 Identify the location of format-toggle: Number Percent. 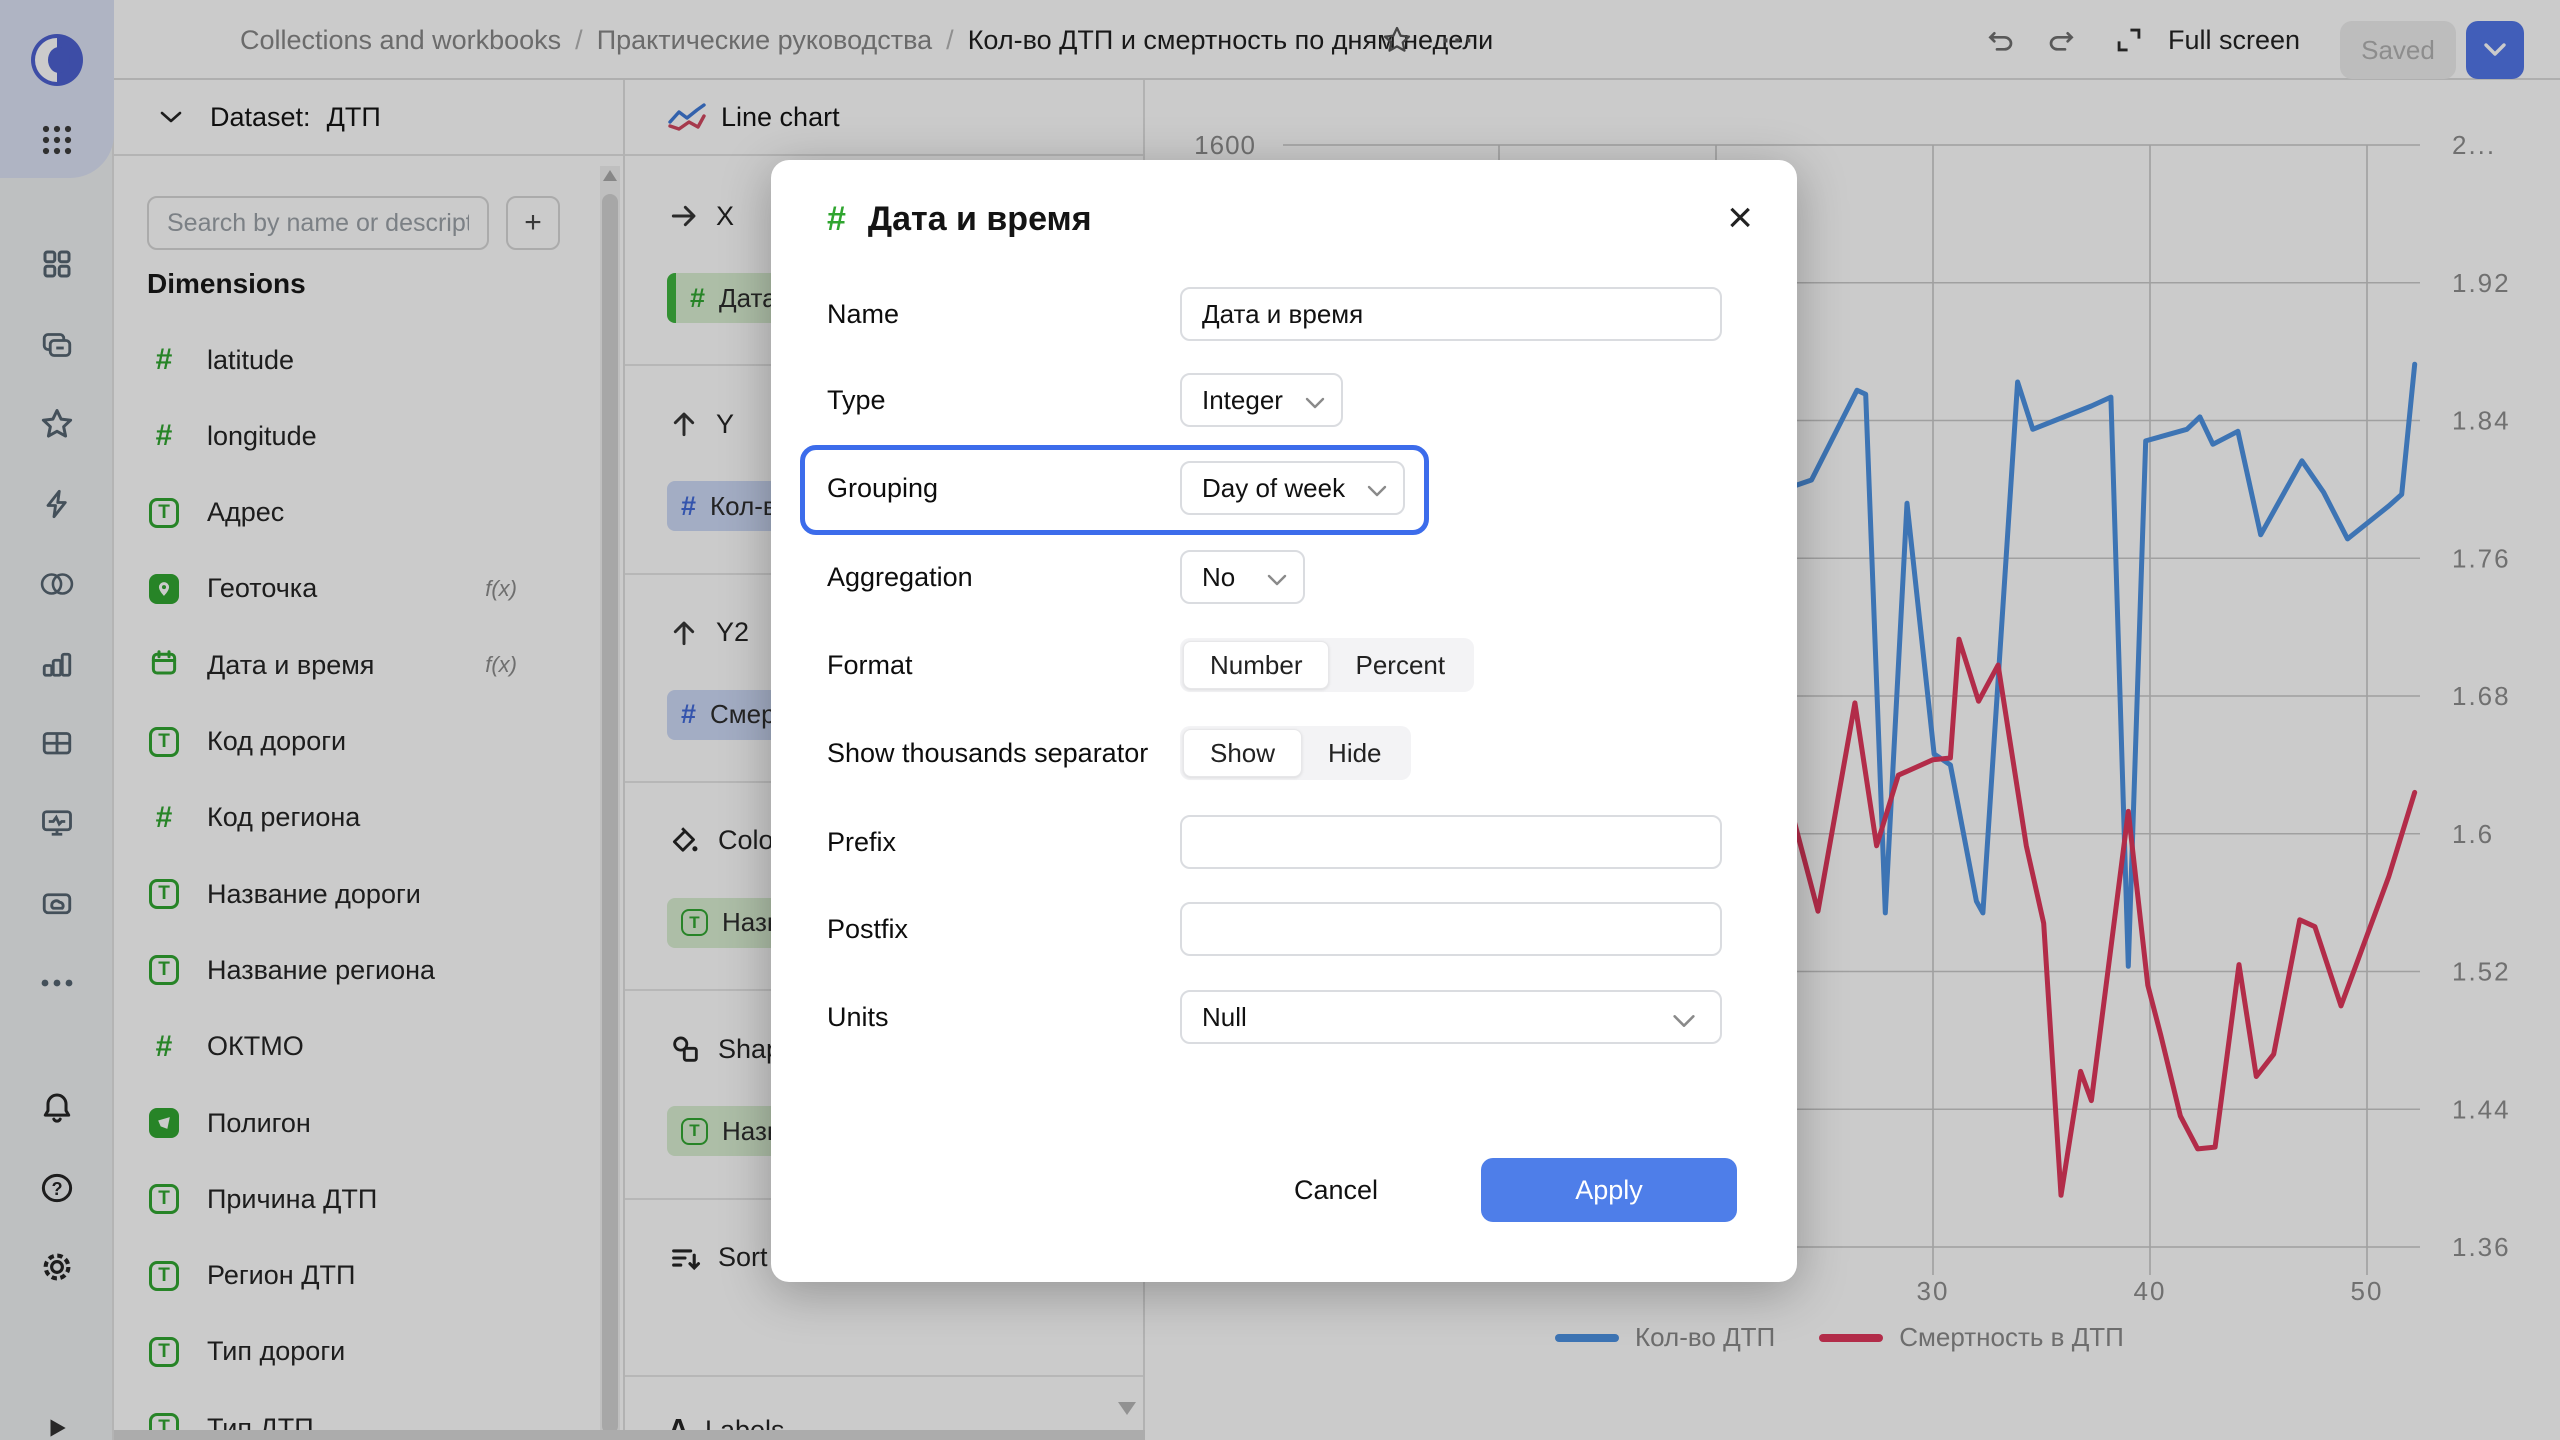
(1327, 665).